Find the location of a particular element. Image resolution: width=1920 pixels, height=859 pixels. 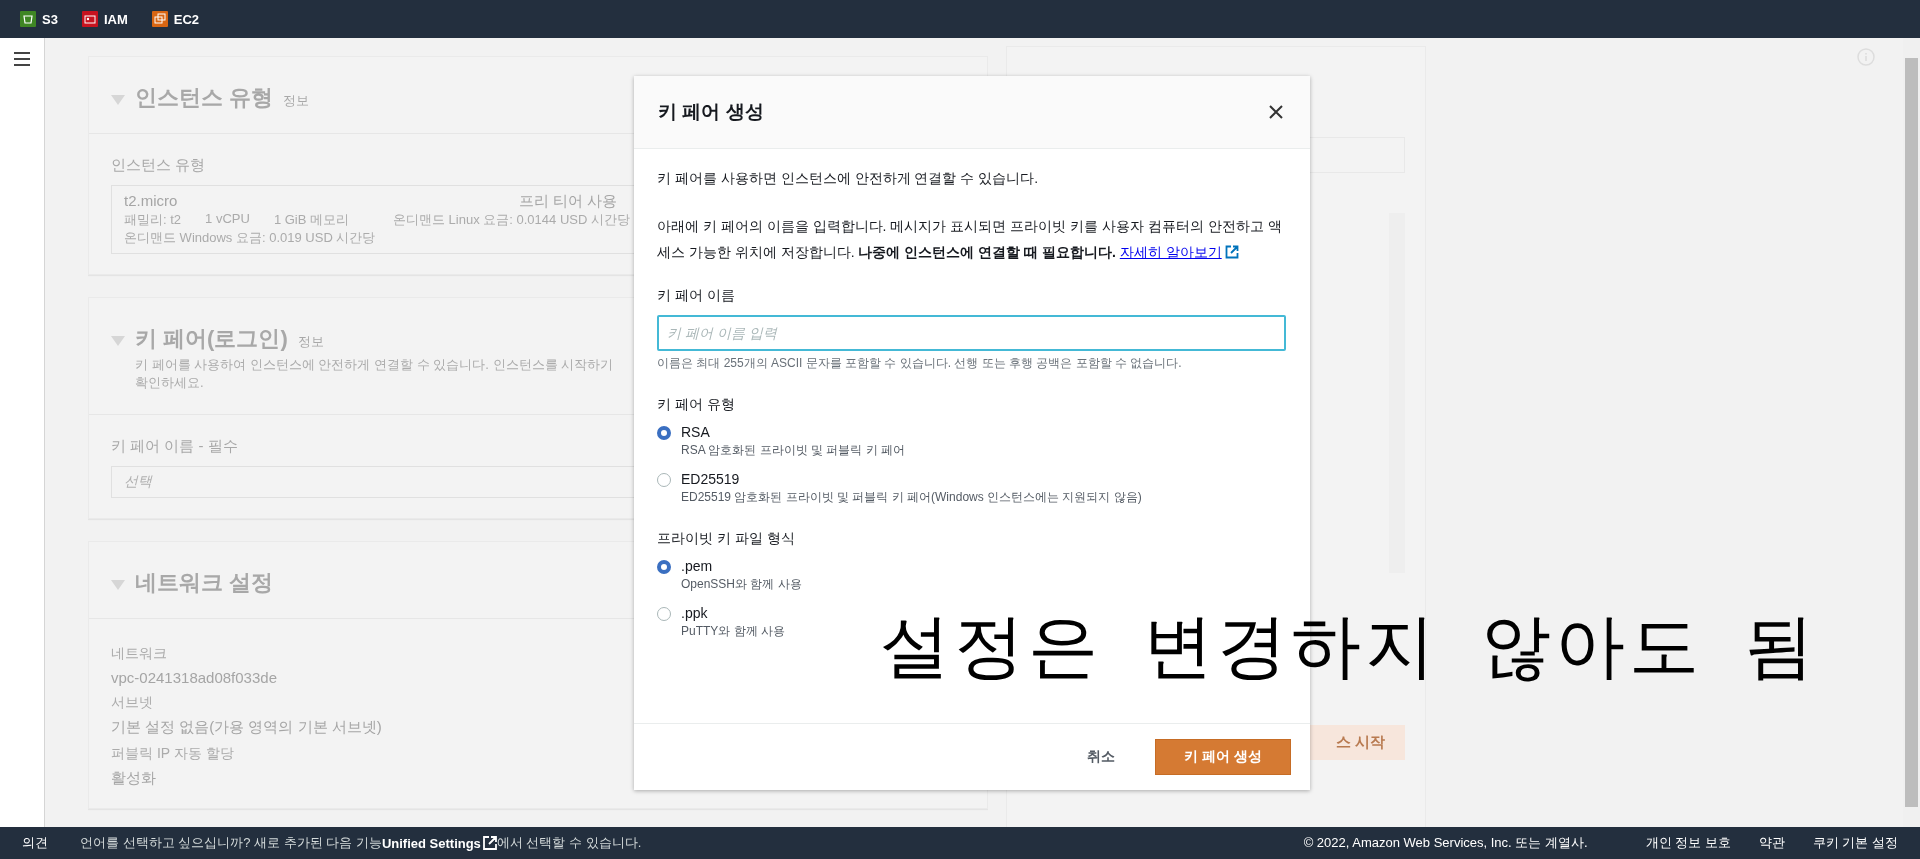

key-pair-name-input: 키 페어 이름 입력 is located at coordinates (971, 333).